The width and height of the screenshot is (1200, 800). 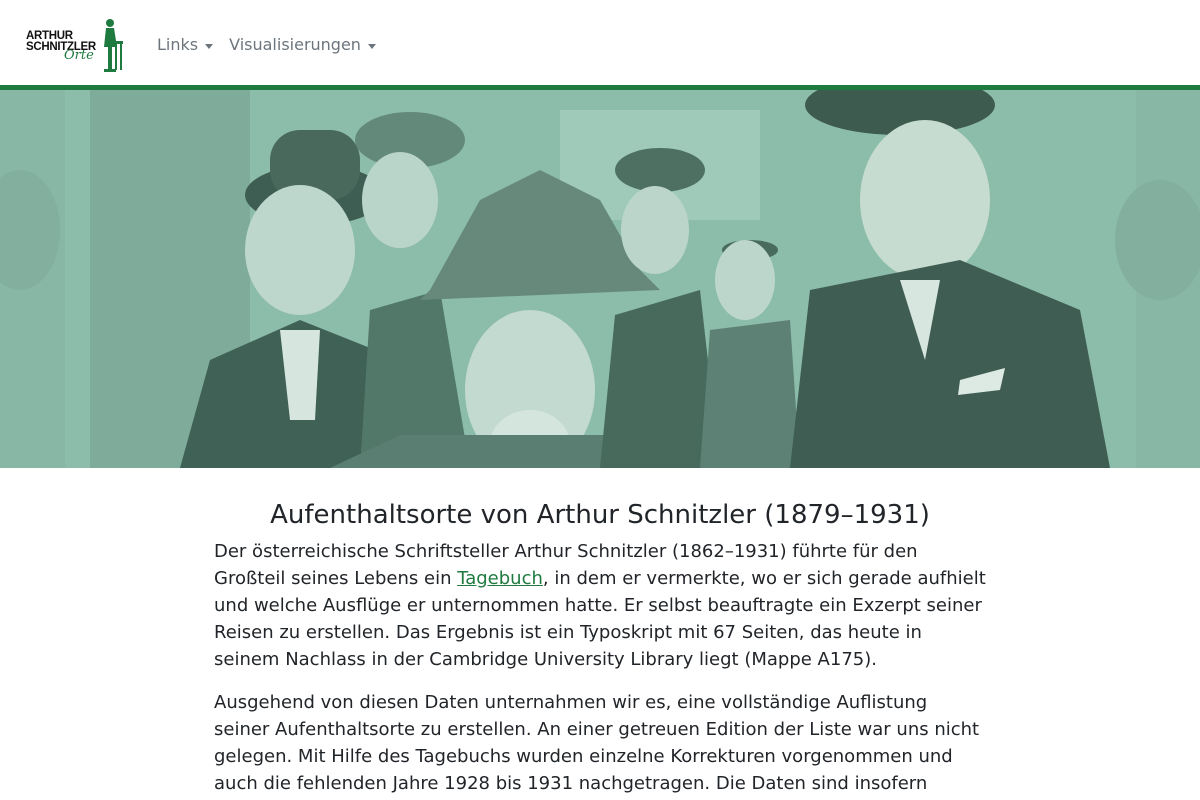 What do you see at coordinates (79, 55) in the screenshot?
I see `logo-line-orte: Orte` at bounding box center [79, 55].